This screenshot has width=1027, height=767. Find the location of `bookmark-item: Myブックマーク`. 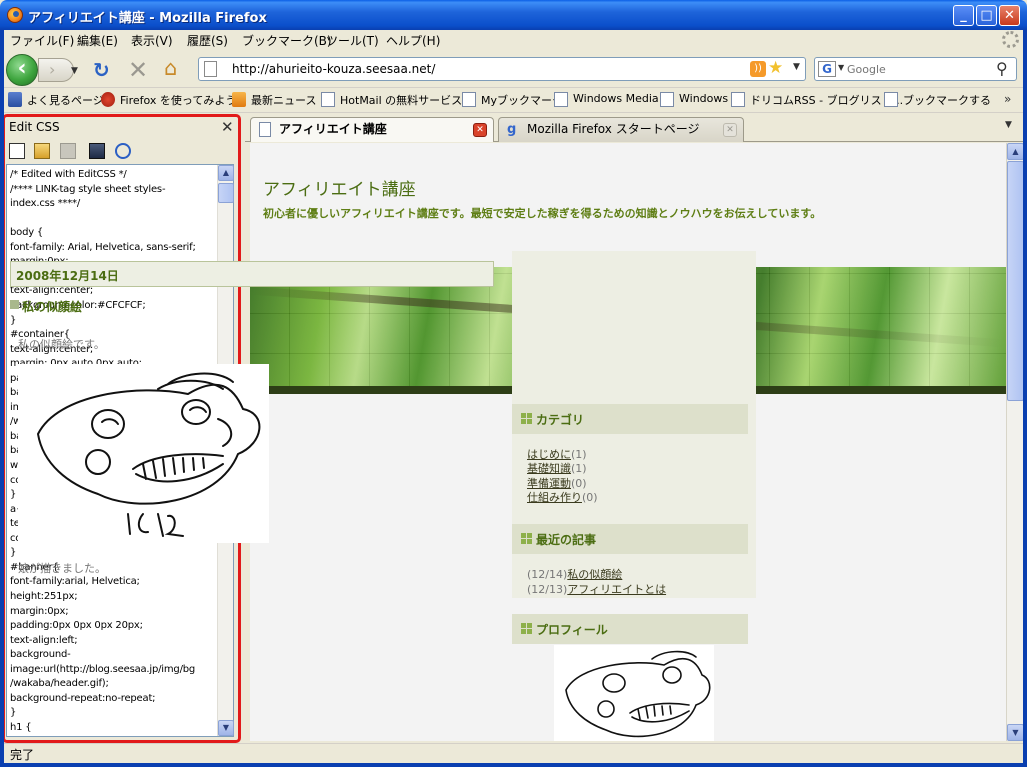

bookmark-item: Myブックマーク is located at coordinates (512, 100).